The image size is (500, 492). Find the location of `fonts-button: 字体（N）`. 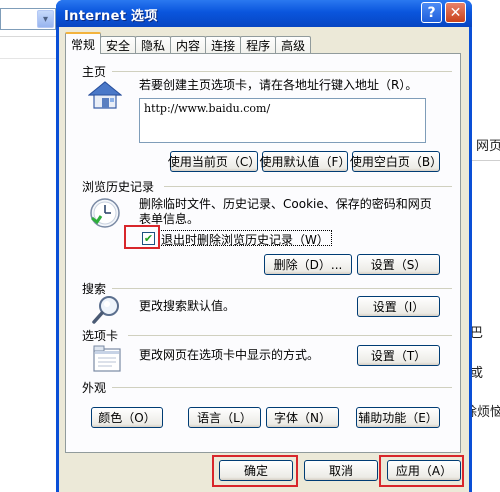

fonts-button: 字体（N） is located at coordinates (302, 417).